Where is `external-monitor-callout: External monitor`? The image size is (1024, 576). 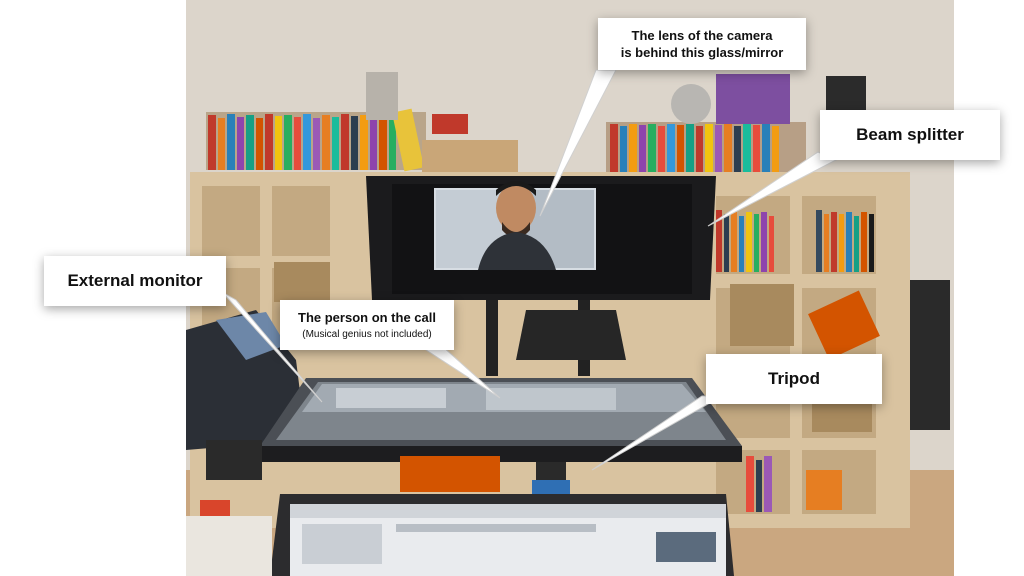
external-monitor-callout: External monitor is located at coordinates (135, 281).